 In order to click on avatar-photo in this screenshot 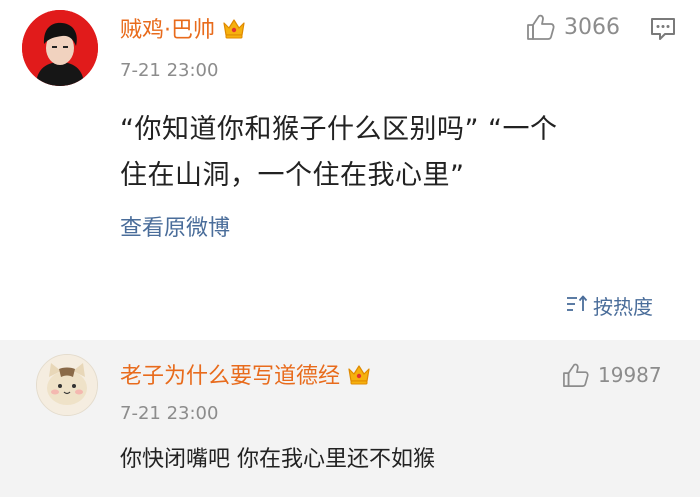, I will do `click(60, 48)`.